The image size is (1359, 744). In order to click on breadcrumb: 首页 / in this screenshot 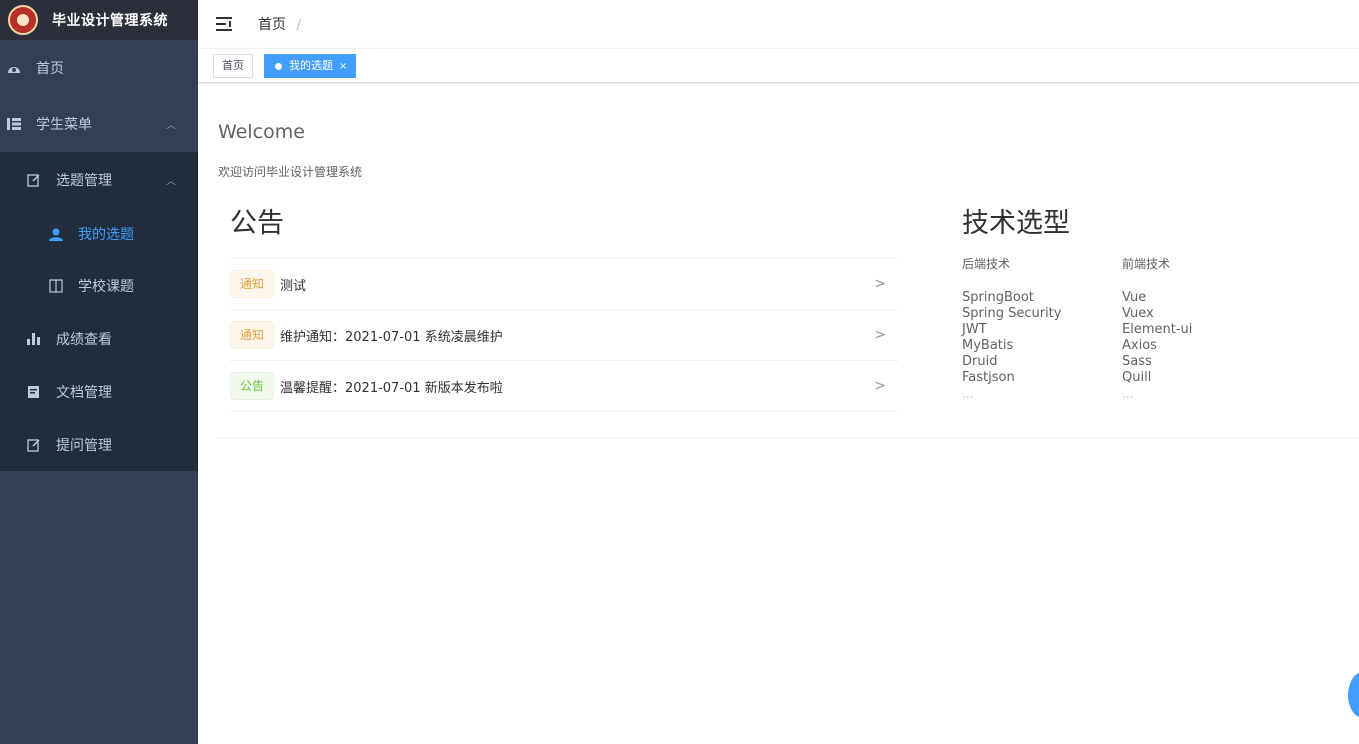, I will do `click(279, 24)`.